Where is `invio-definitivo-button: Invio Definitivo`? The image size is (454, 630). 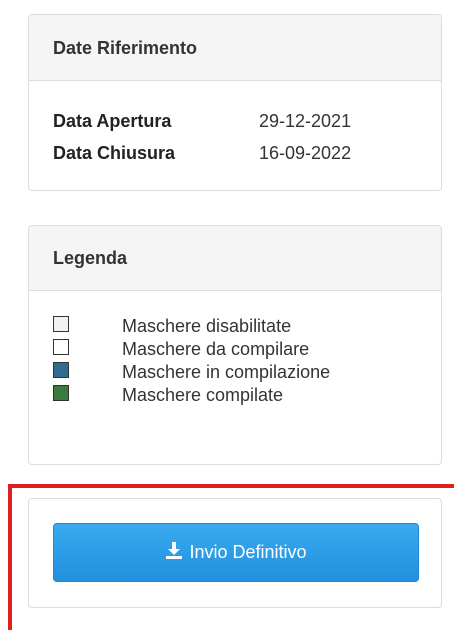 invio-definitivo-button: Invio Definitivo is located at coordinates (236, 552).